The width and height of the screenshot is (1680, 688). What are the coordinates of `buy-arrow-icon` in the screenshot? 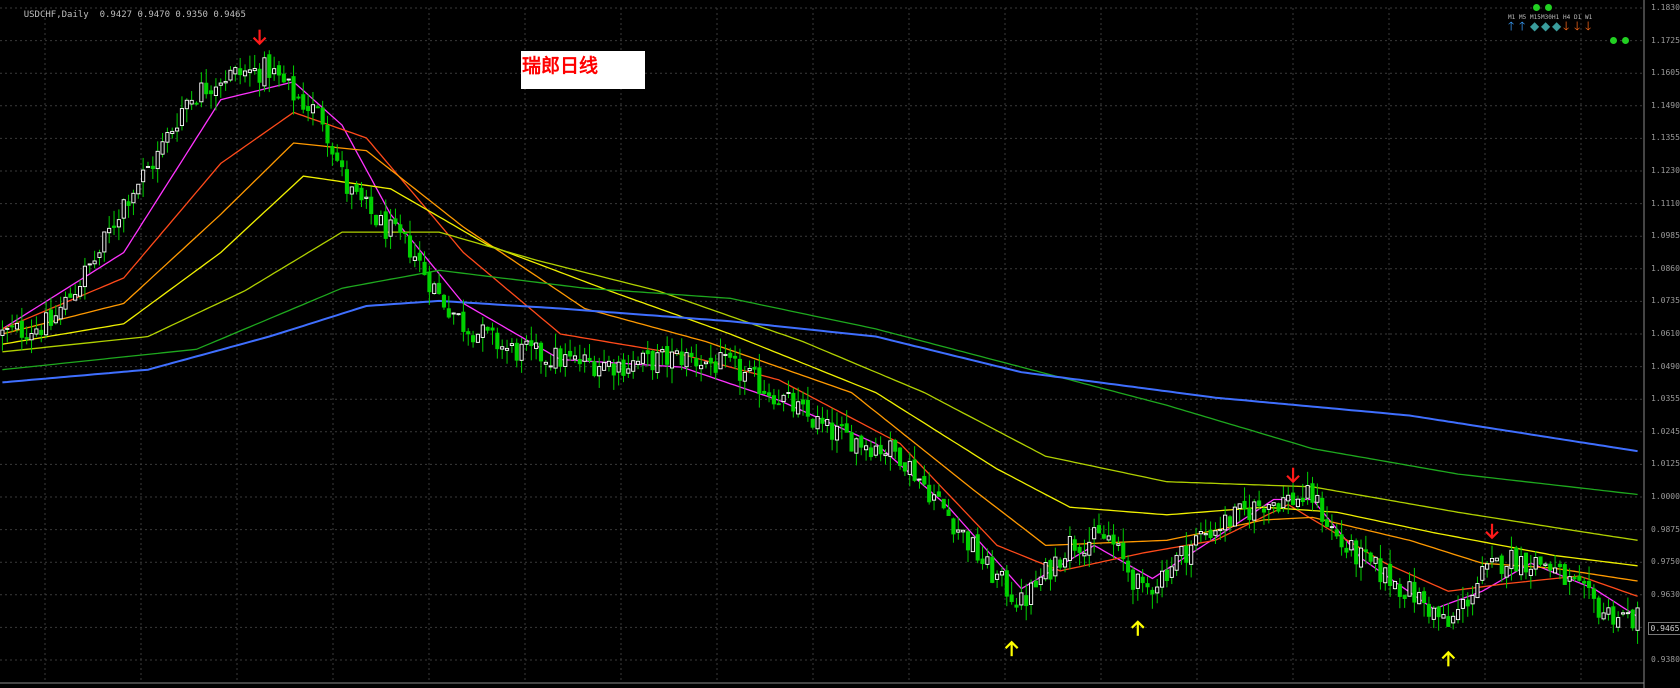 It's located at (1138, 628).